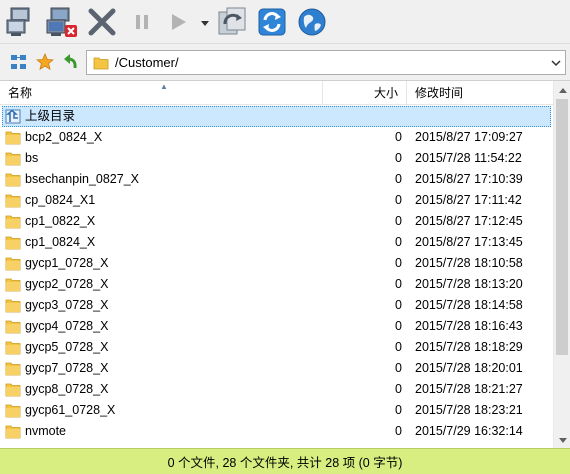  I want to click on file-name: cp1_0824_X, so click(60, 242).